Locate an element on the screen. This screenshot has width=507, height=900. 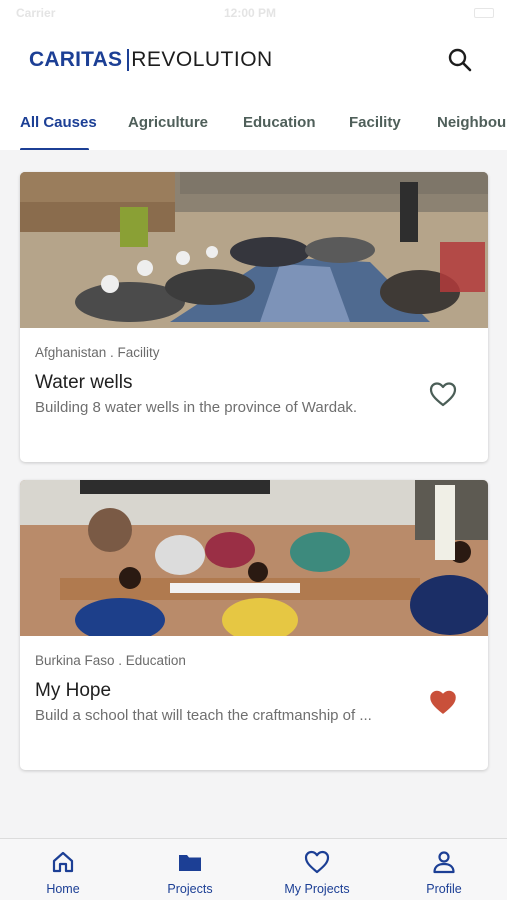
tabbar-item-home: Home is located at coordinates (63, 869).